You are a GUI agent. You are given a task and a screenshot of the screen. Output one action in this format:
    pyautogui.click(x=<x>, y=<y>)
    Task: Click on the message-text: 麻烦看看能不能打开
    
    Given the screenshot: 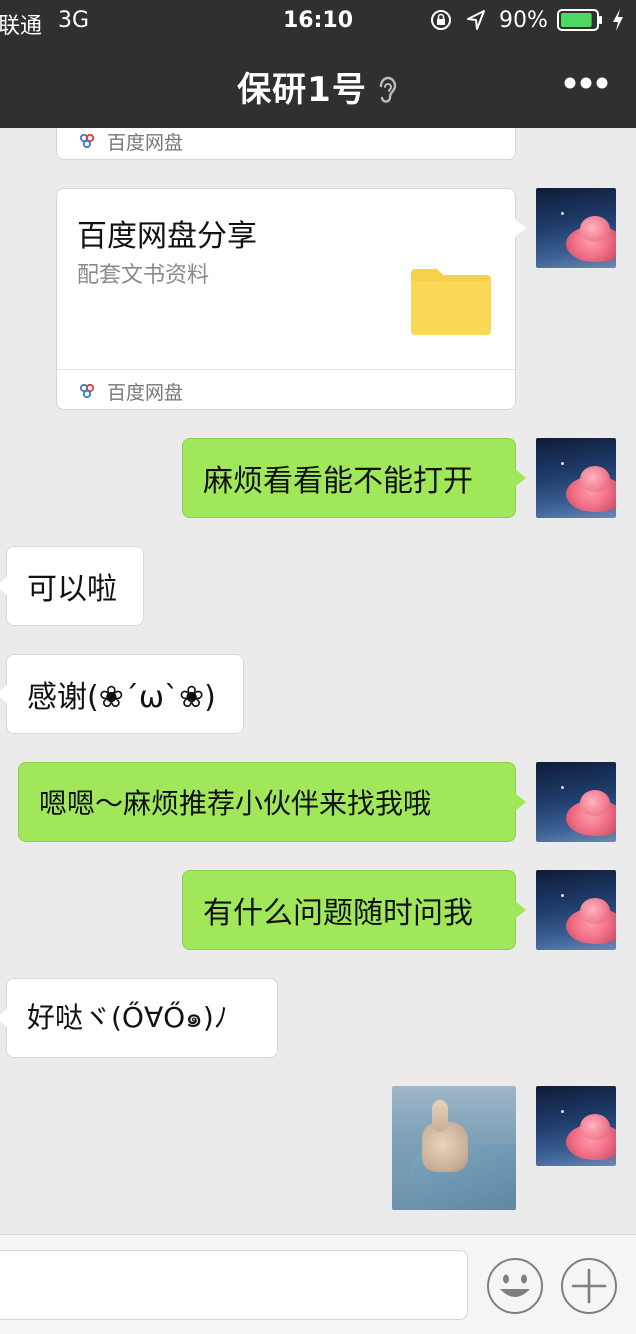 What is the action you would take?
    pyautogui.click(x=338, y=481)
    